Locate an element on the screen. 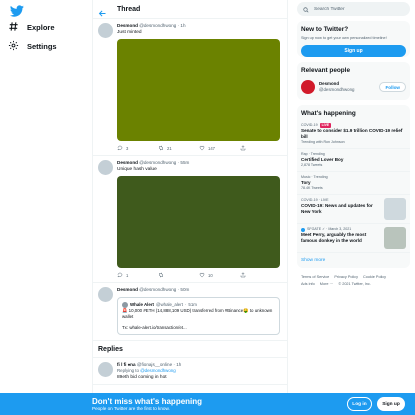 Image resolution: width=415 pixels, height=415 pixels. log-in-button: Log in is located at coordinates (359, 404).